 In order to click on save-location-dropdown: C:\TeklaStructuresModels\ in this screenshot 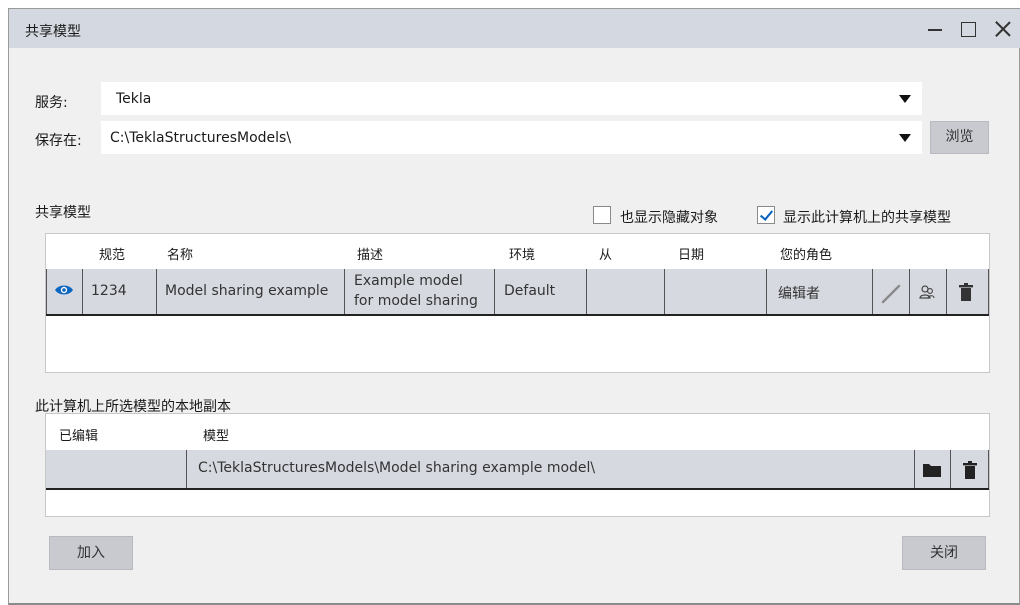, I will do `click(511, 137)`.